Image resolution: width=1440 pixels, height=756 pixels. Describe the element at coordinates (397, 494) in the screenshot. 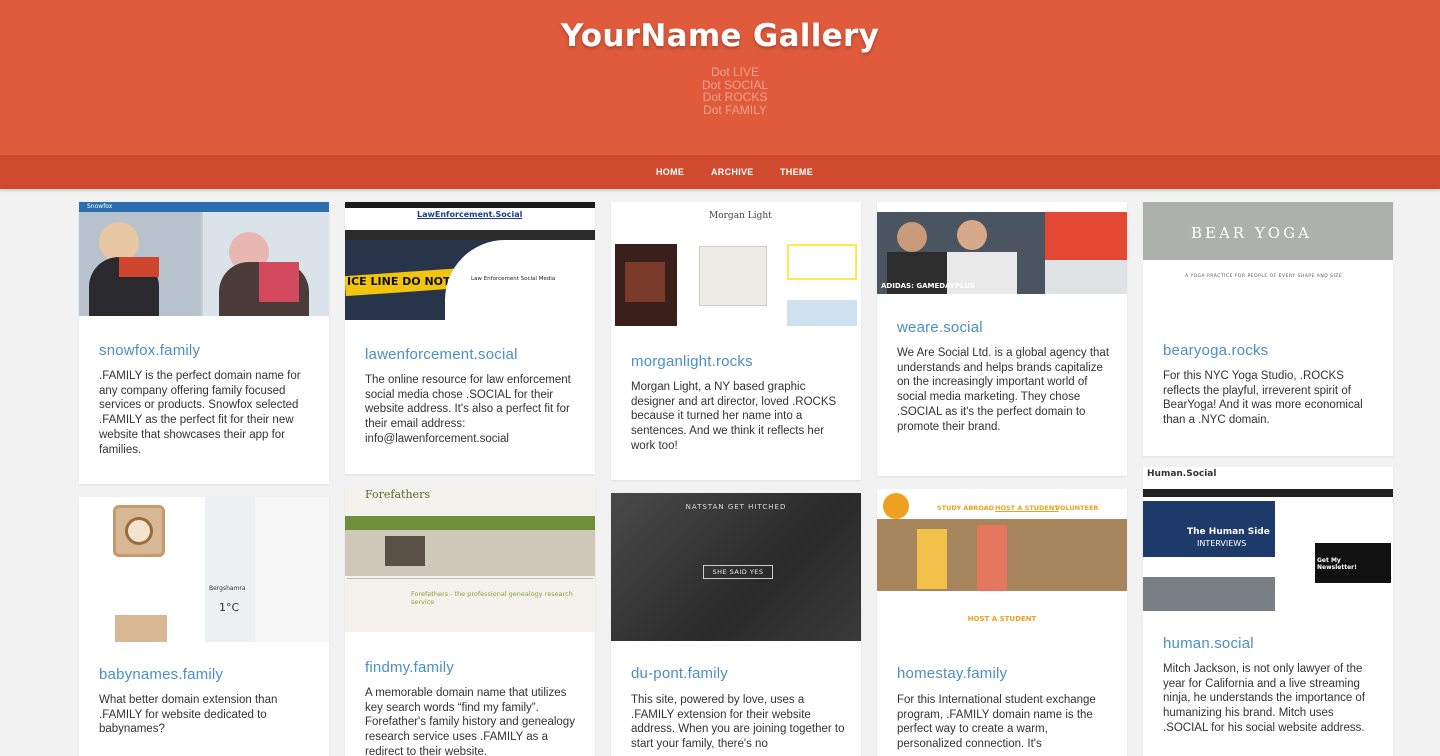

I see `thumbnail-logo: Forefathers` at that location.